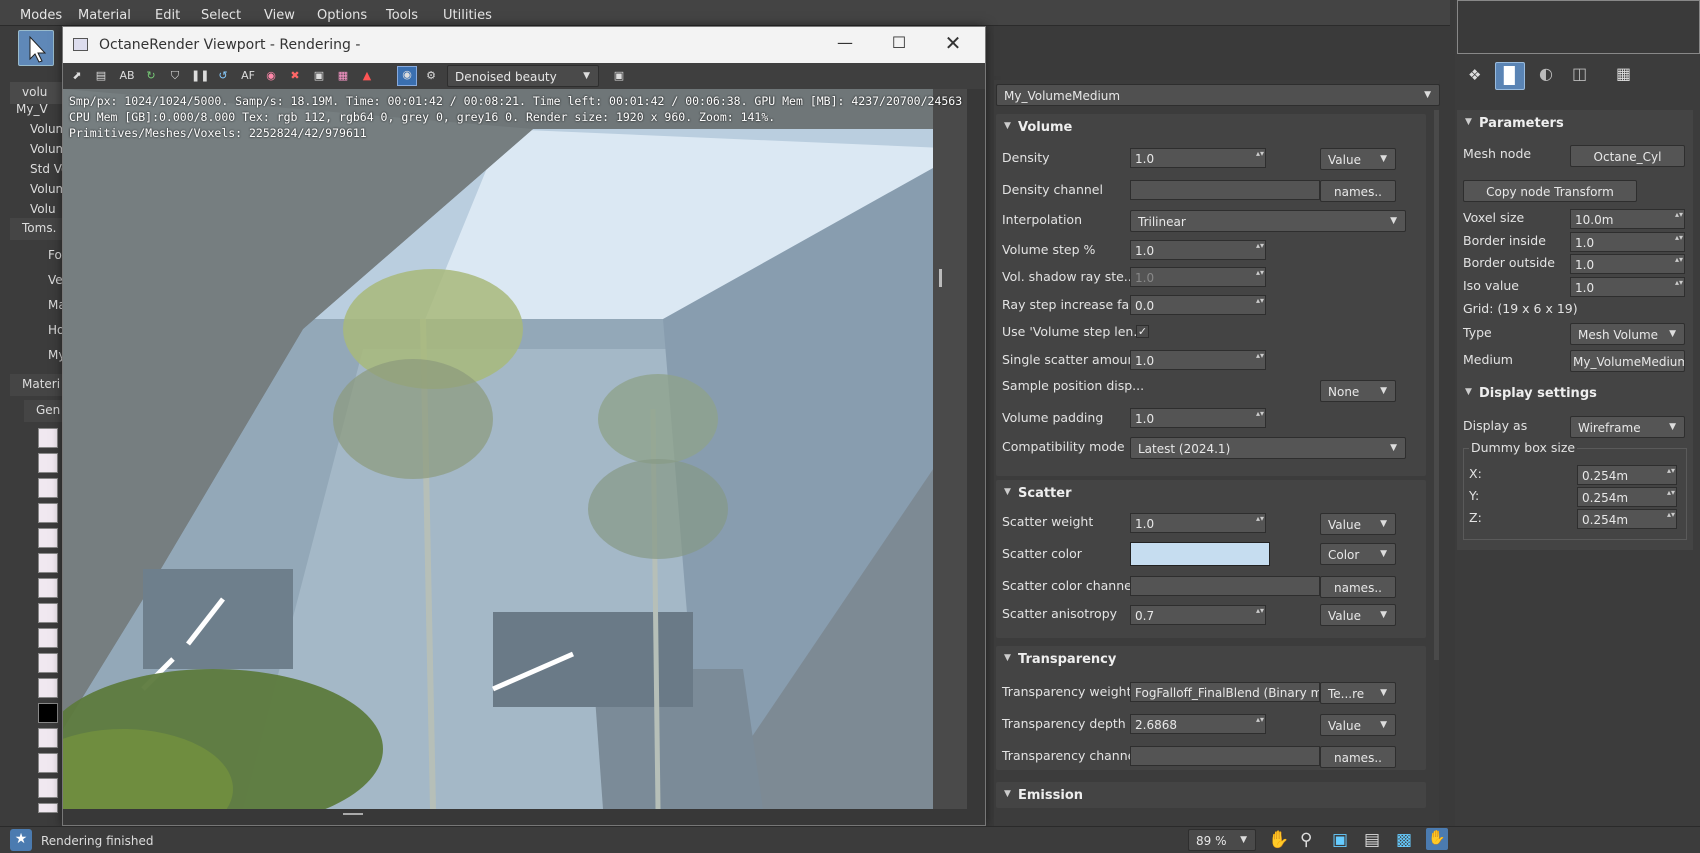 The image size is (1700, 853). I want to click on transparency-weight-input: FogFalloff_FinalBlend (Binary ma, so click(1225, 692).